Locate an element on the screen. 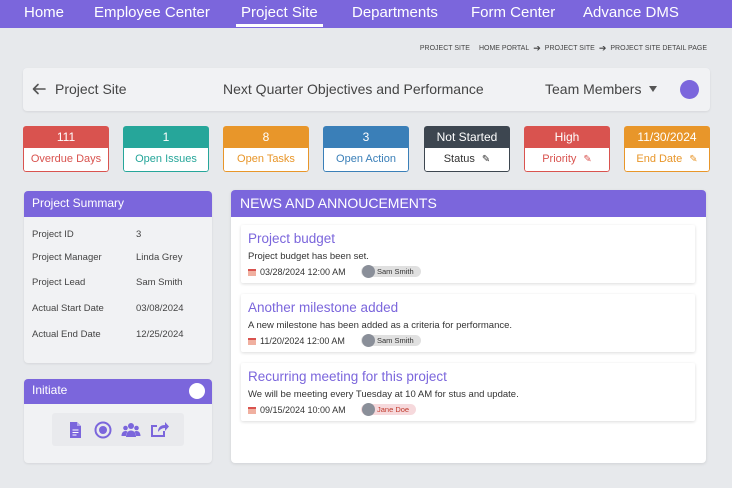  news-item-meta: 03/28/2024 12:00 AM is located at coordinates (297, 272).